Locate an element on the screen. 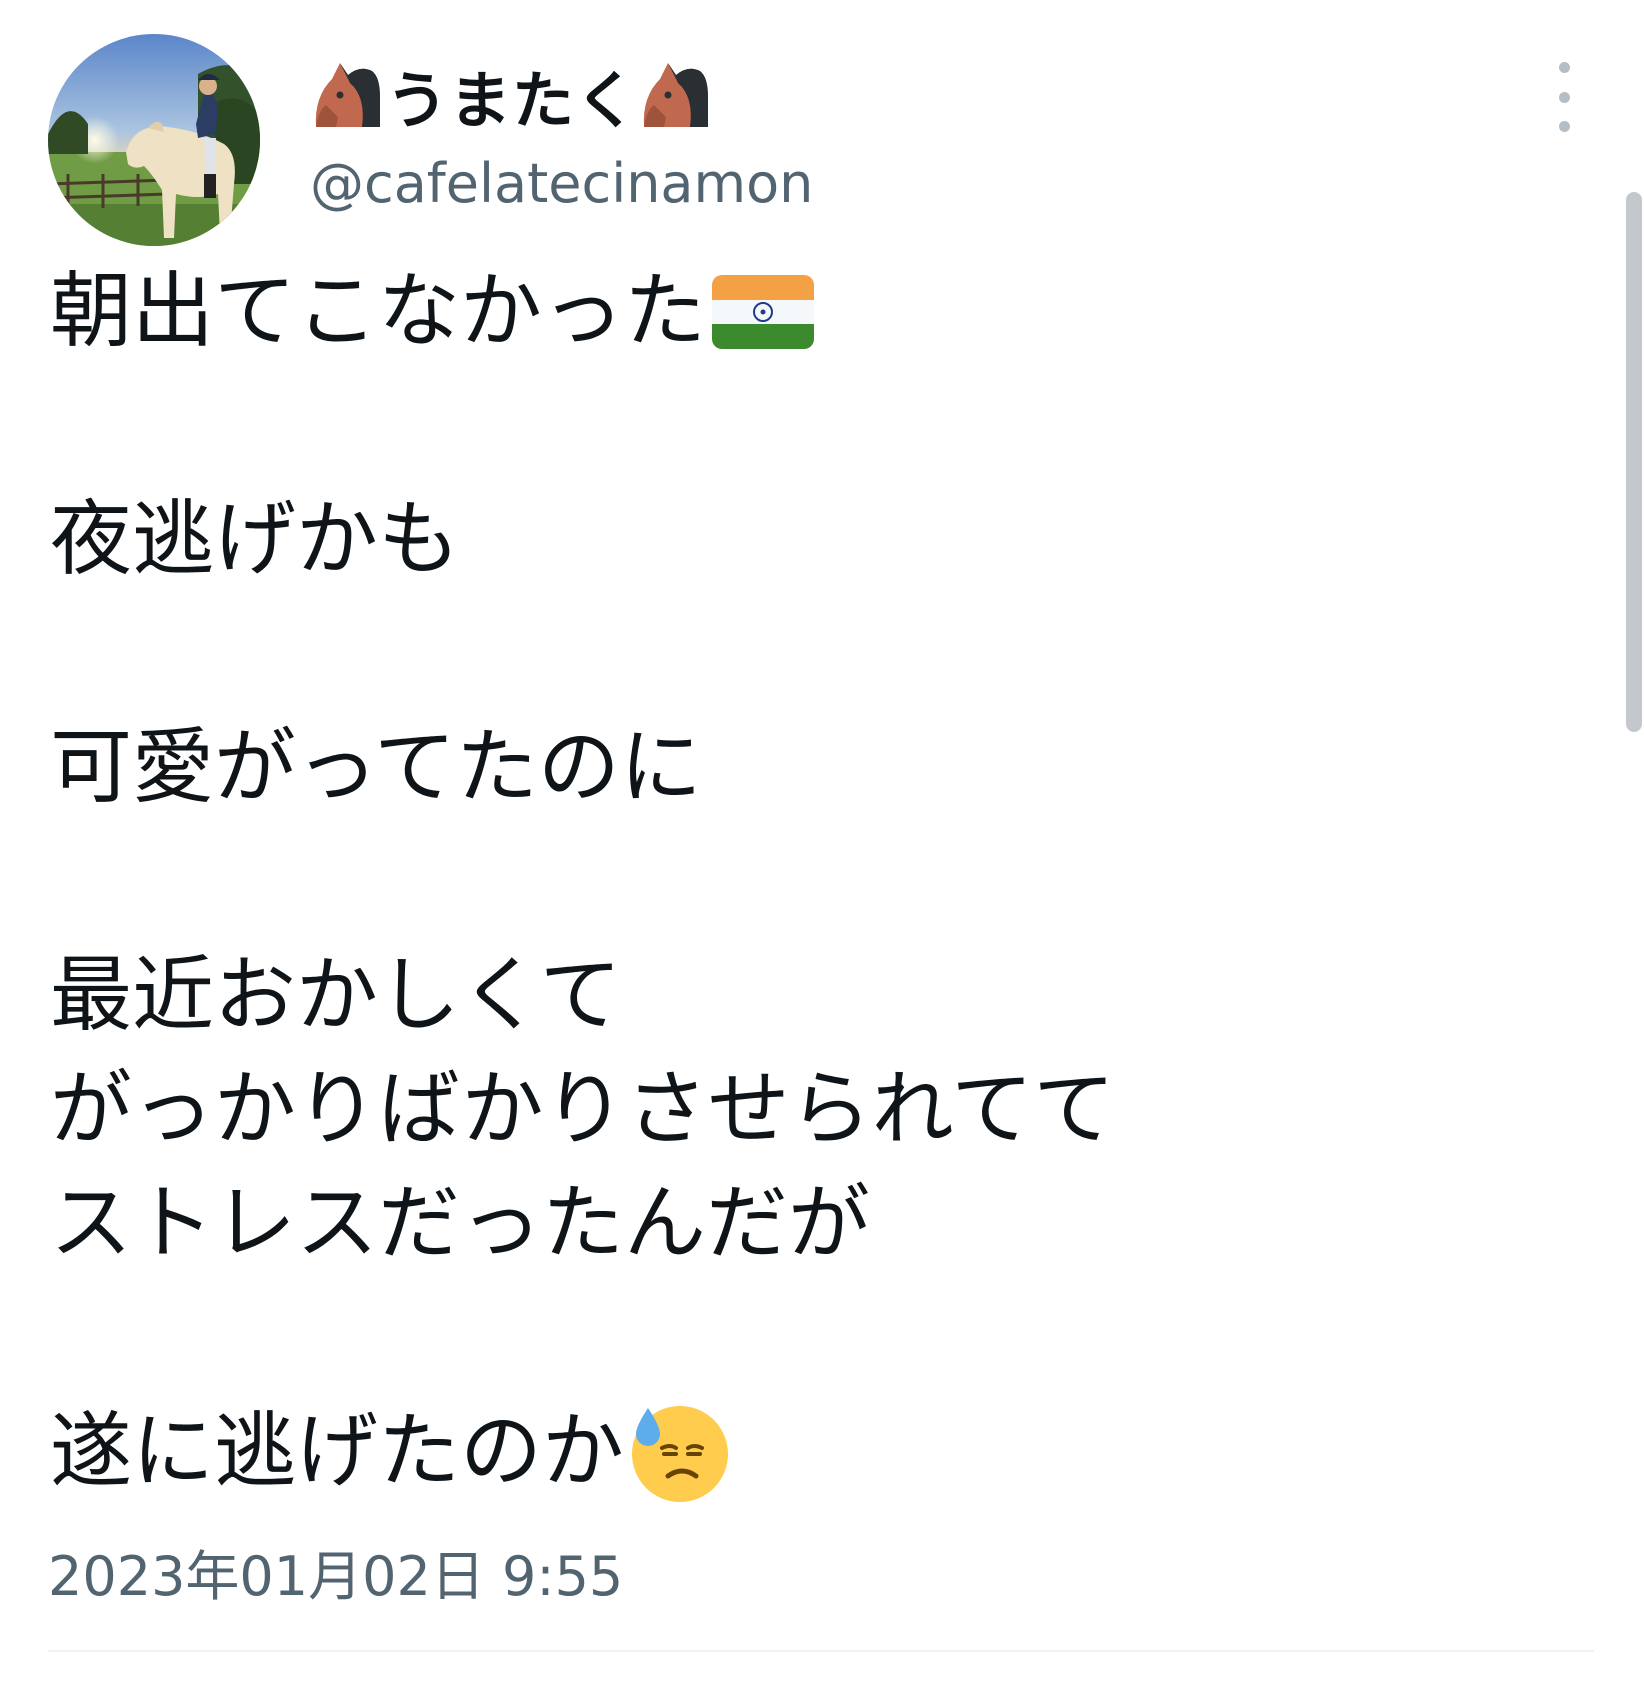 The width and height of the screenshot is (1644, 1699). tweet-line-text: 朝出てこなかった is located at coordinates (378, 311).